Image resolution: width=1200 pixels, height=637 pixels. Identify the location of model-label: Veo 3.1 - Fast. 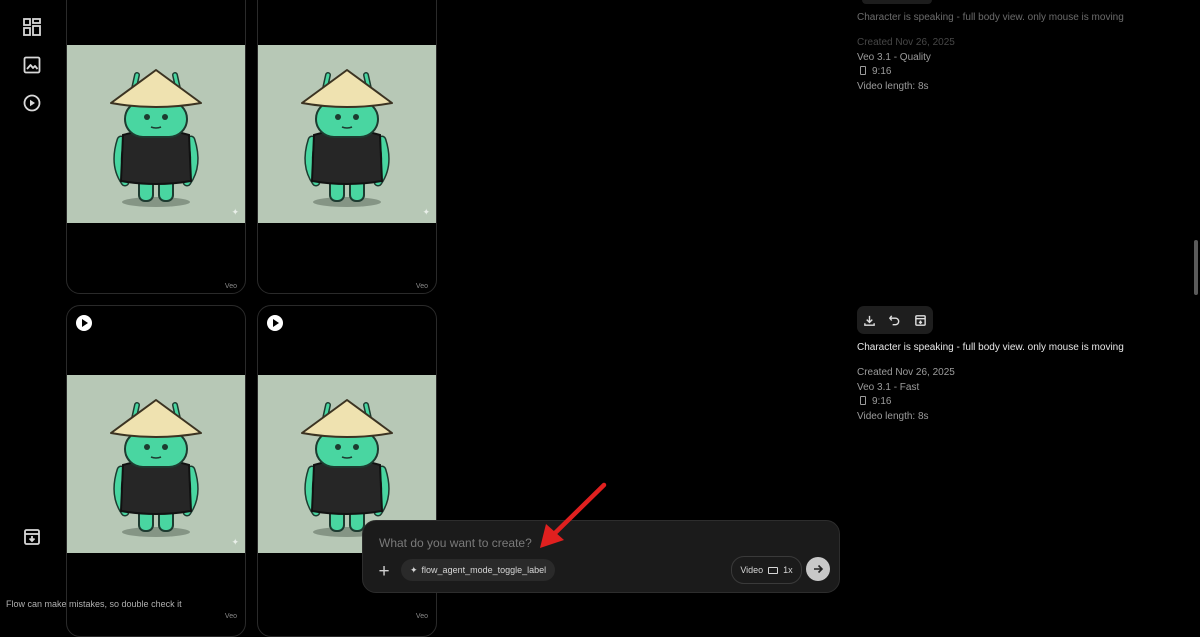
(888, 387).